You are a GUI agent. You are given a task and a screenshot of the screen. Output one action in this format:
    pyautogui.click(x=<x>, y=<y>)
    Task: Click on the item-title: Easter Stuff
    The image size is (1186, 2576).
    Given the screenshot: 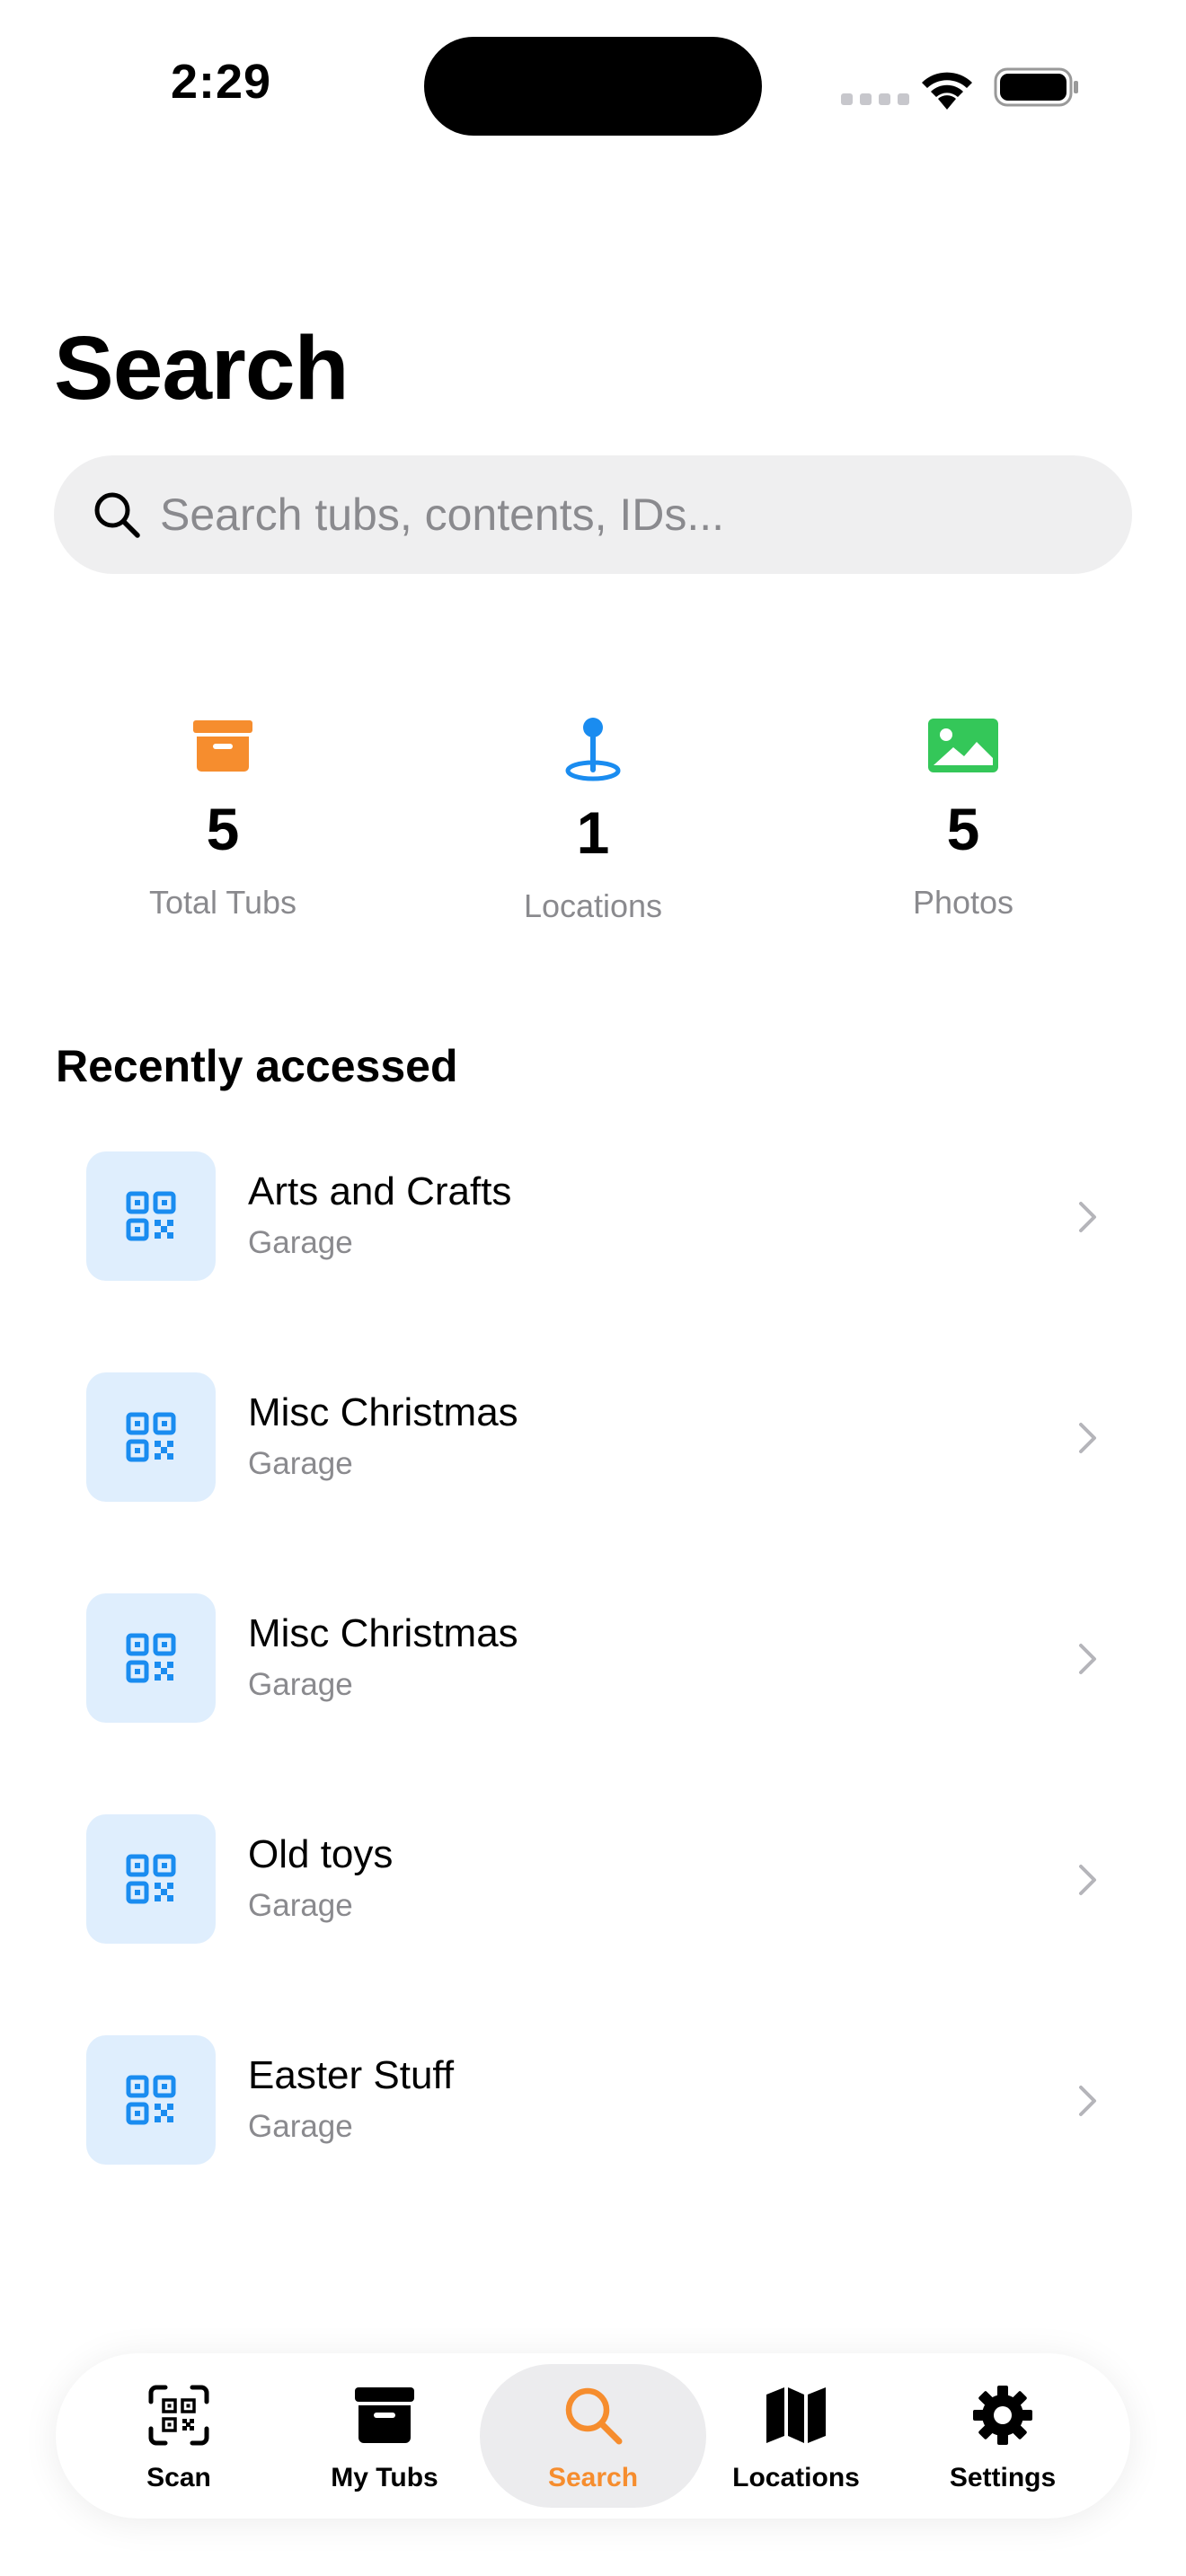 What is the action you would take?
    pyautogui.click(x=351, y=2075)
    